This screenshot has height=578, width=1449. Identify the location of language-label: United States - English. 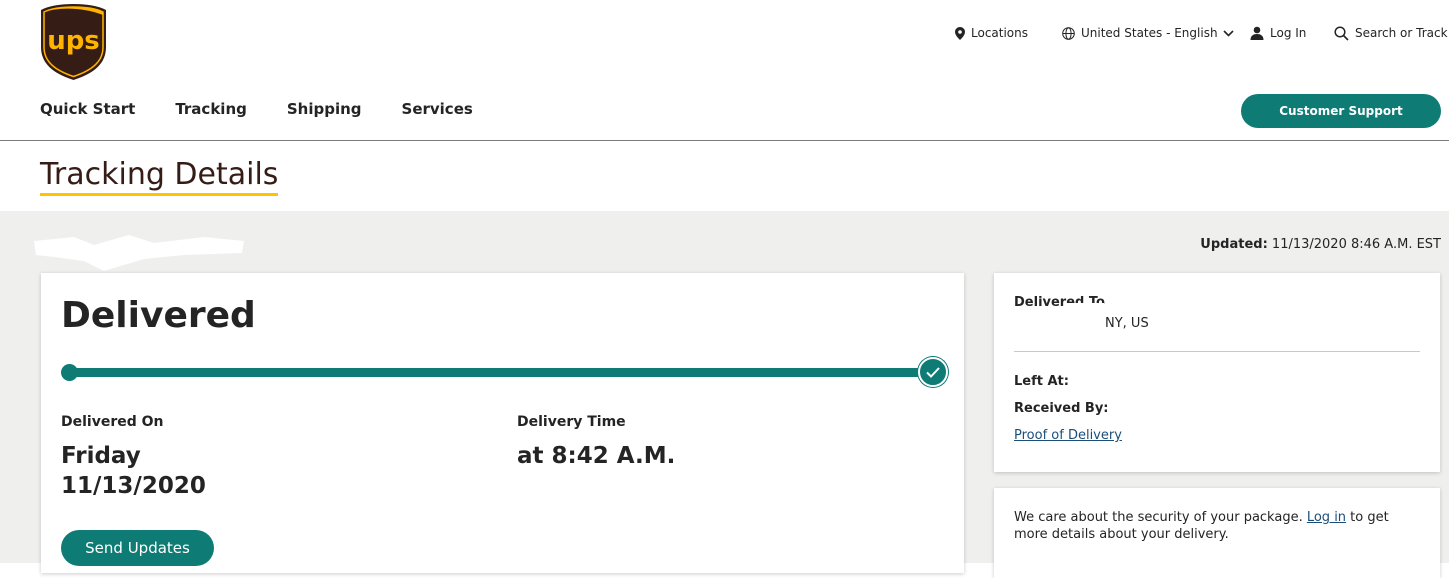
(1149, 33).